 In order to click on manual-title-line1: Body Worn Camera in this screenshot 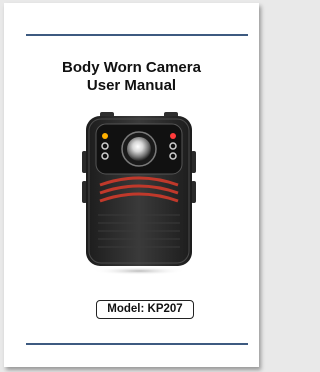, I will do `click(131, 67)`.